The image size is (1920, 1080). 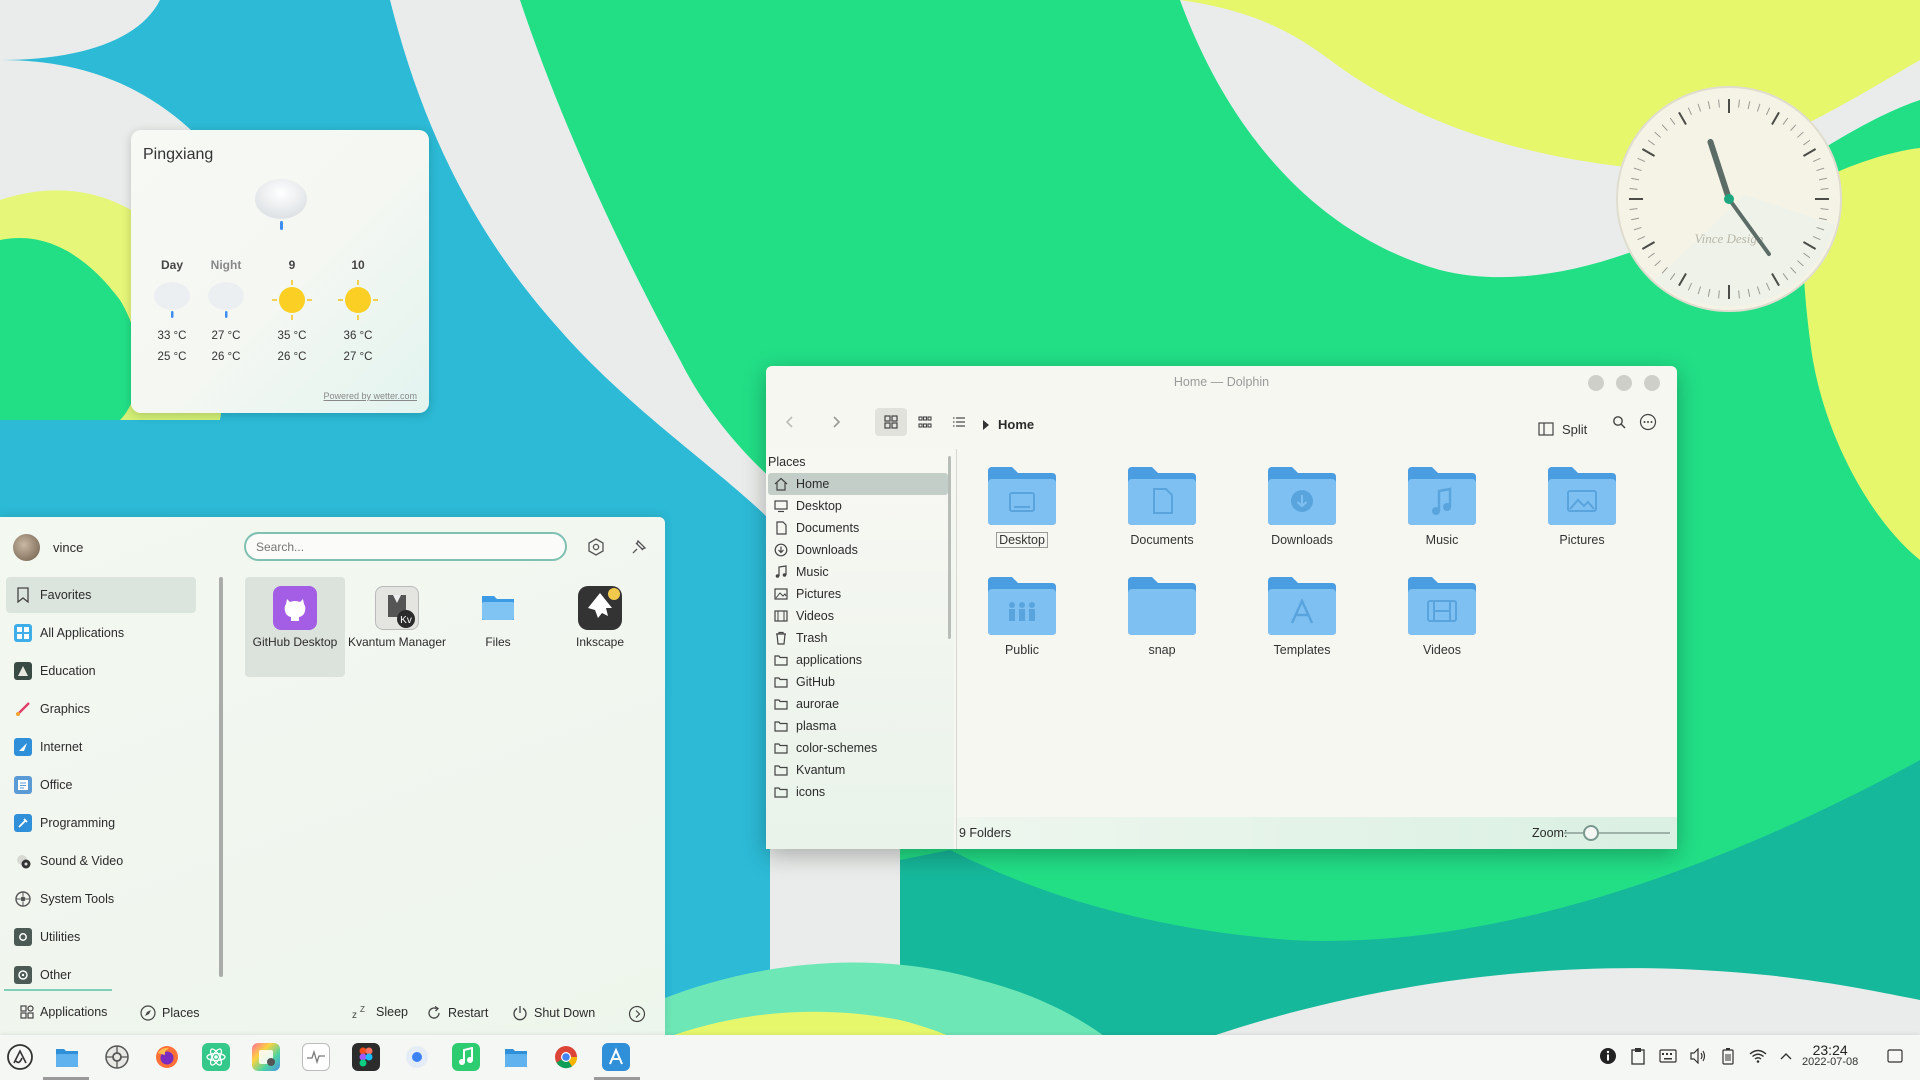 What do you see at coordinates (63, 1012) in the screenshot?
I see `applications-tab: Applications` at bounding box center [63, 1012].